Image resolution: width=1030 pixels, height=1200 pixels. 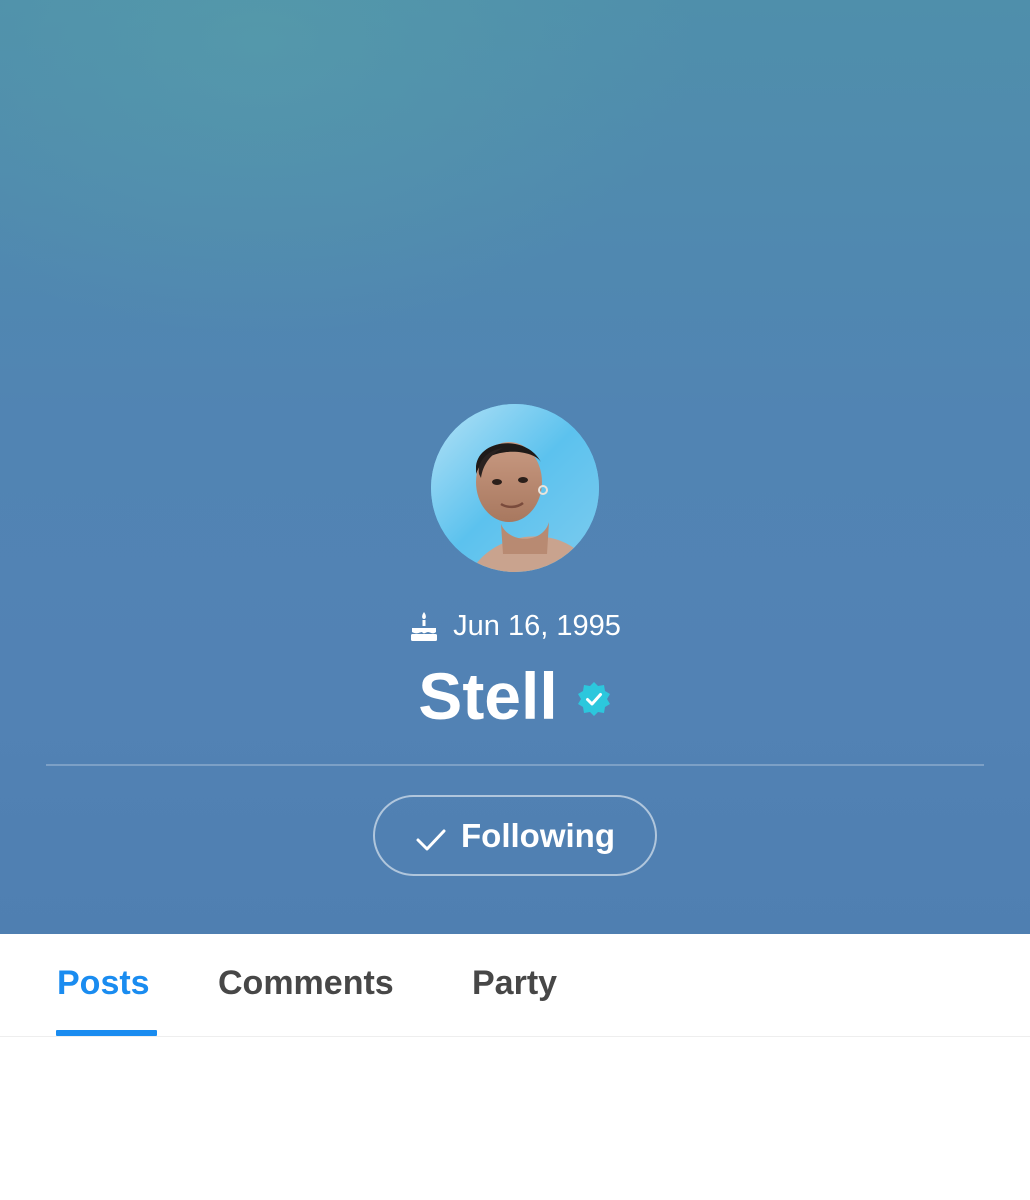 I want to click on tab-party: Party, so click(x=514, y=983).